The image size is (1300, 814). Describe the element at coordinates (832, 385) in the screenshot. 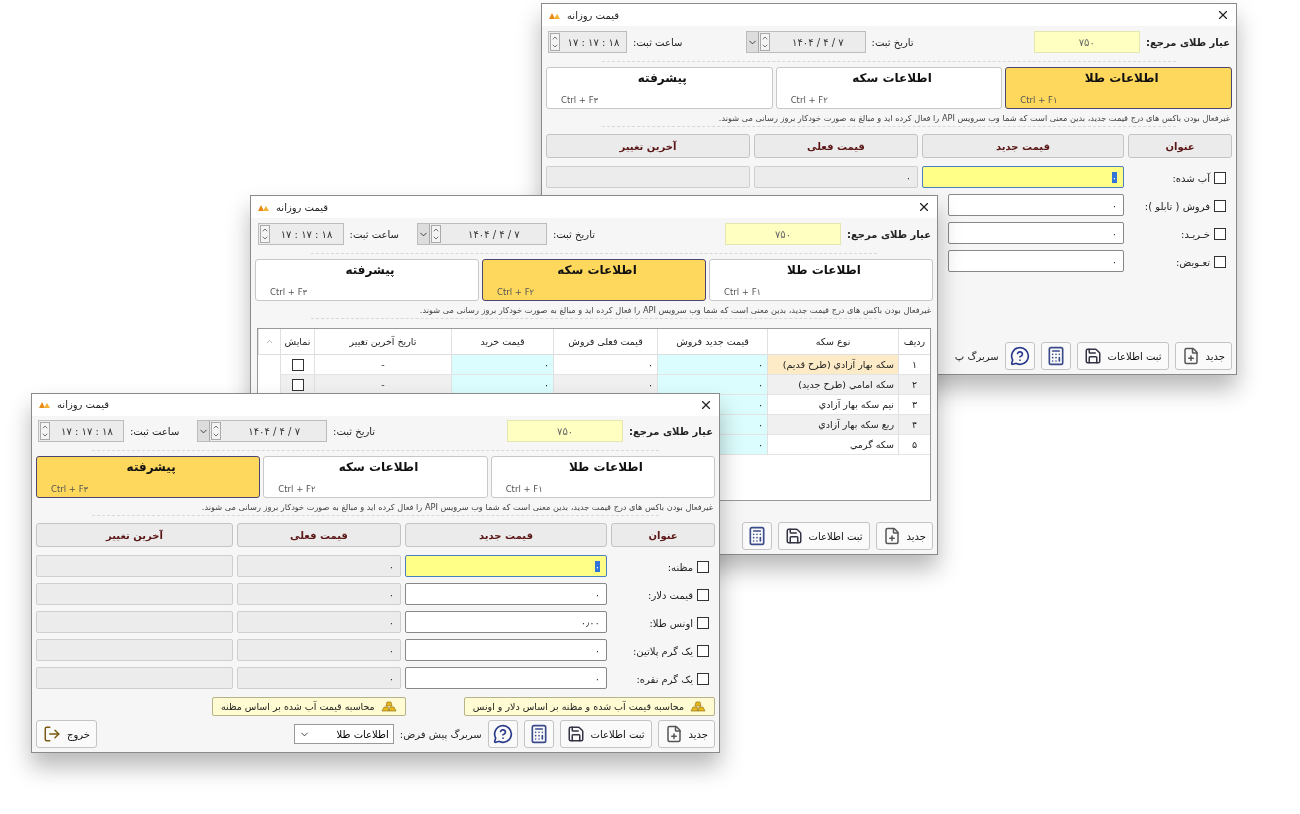

I see `coin-name-cell: سکه امامي (طرح جديد)` at that location.